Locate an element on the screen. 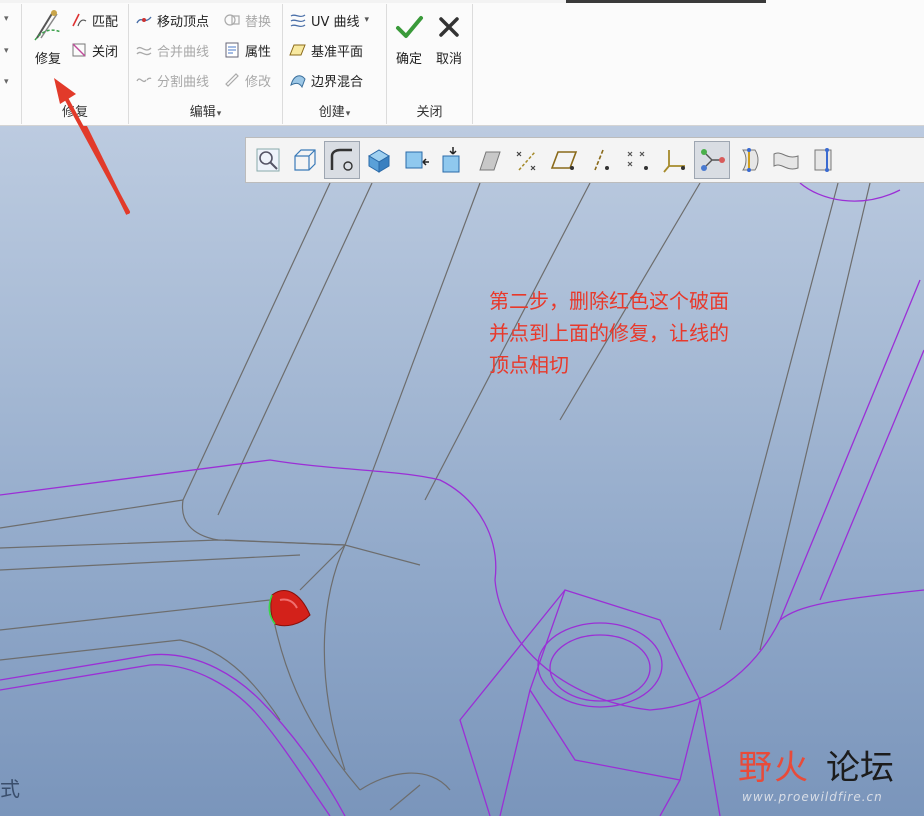 The image size is (924, 816). annotation-arrow is located at coordinates (92, 146).